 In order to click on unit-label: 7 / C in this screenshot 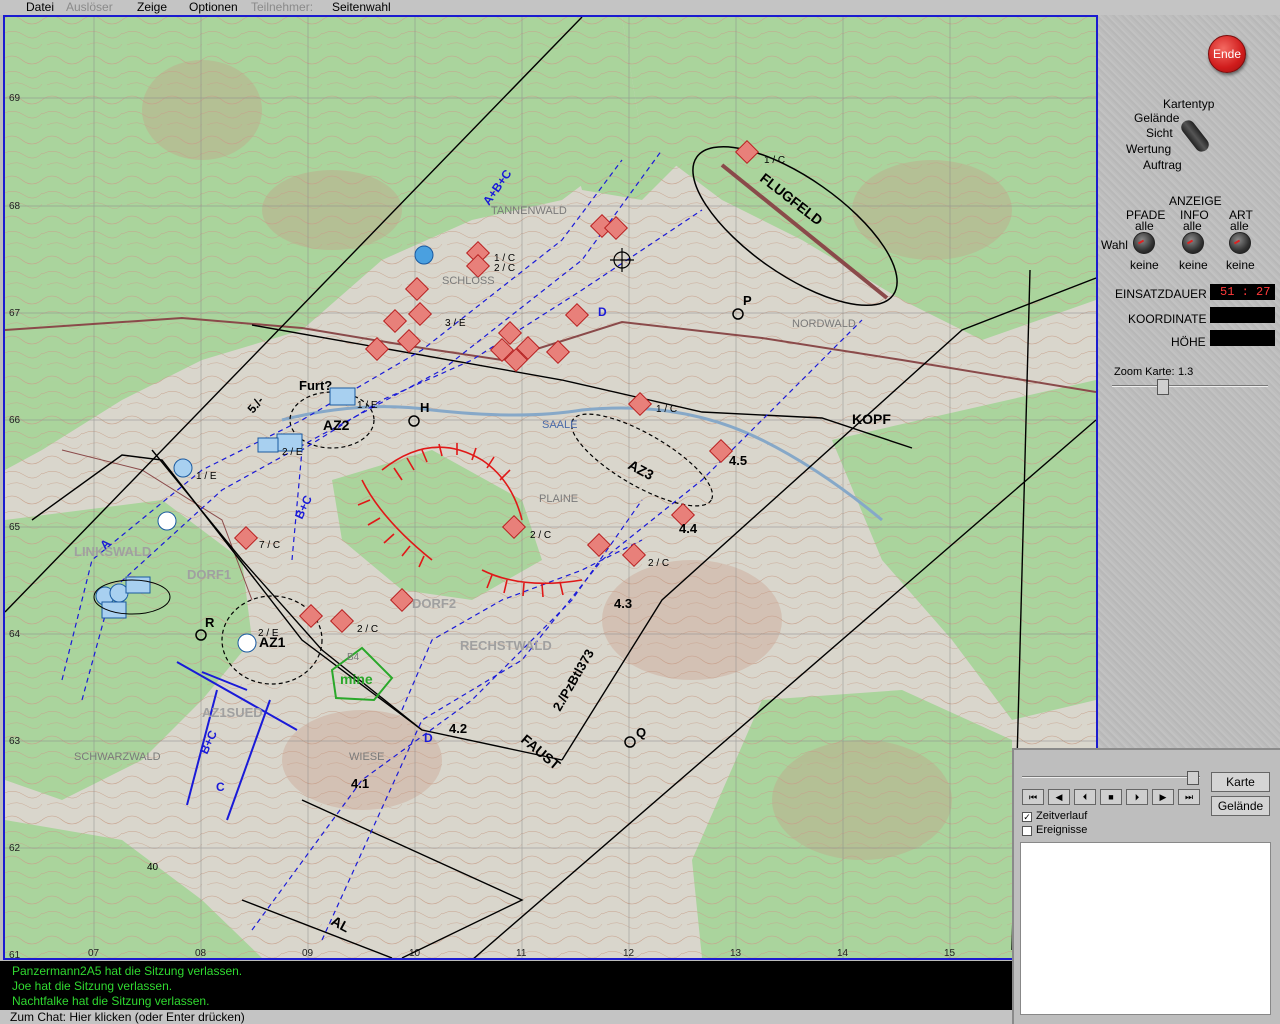, I will do `click(269, 545)`.